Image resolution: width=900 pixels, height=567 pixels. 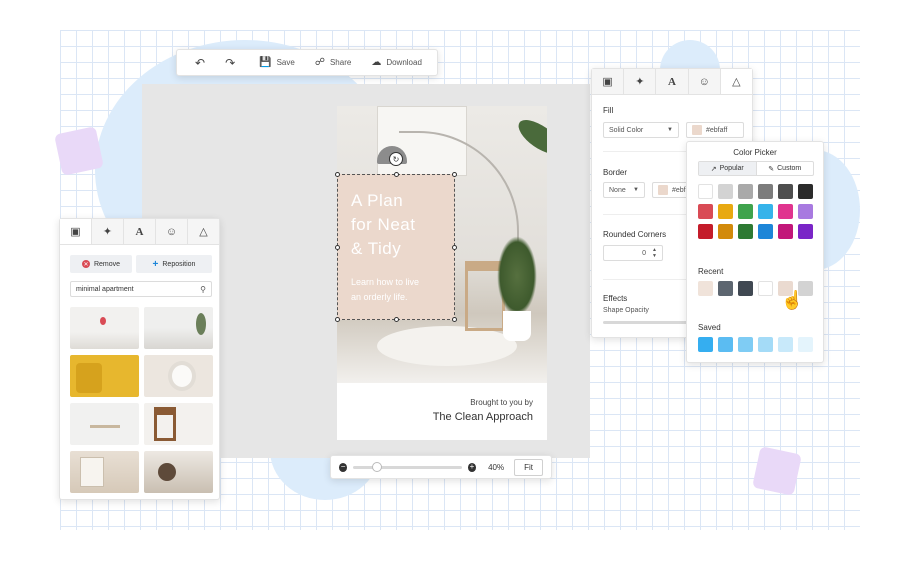 What do you see at coordinates (709, 327) in the screenshot?
I see `saved-label: Saved` at bounding box center [709, 327].